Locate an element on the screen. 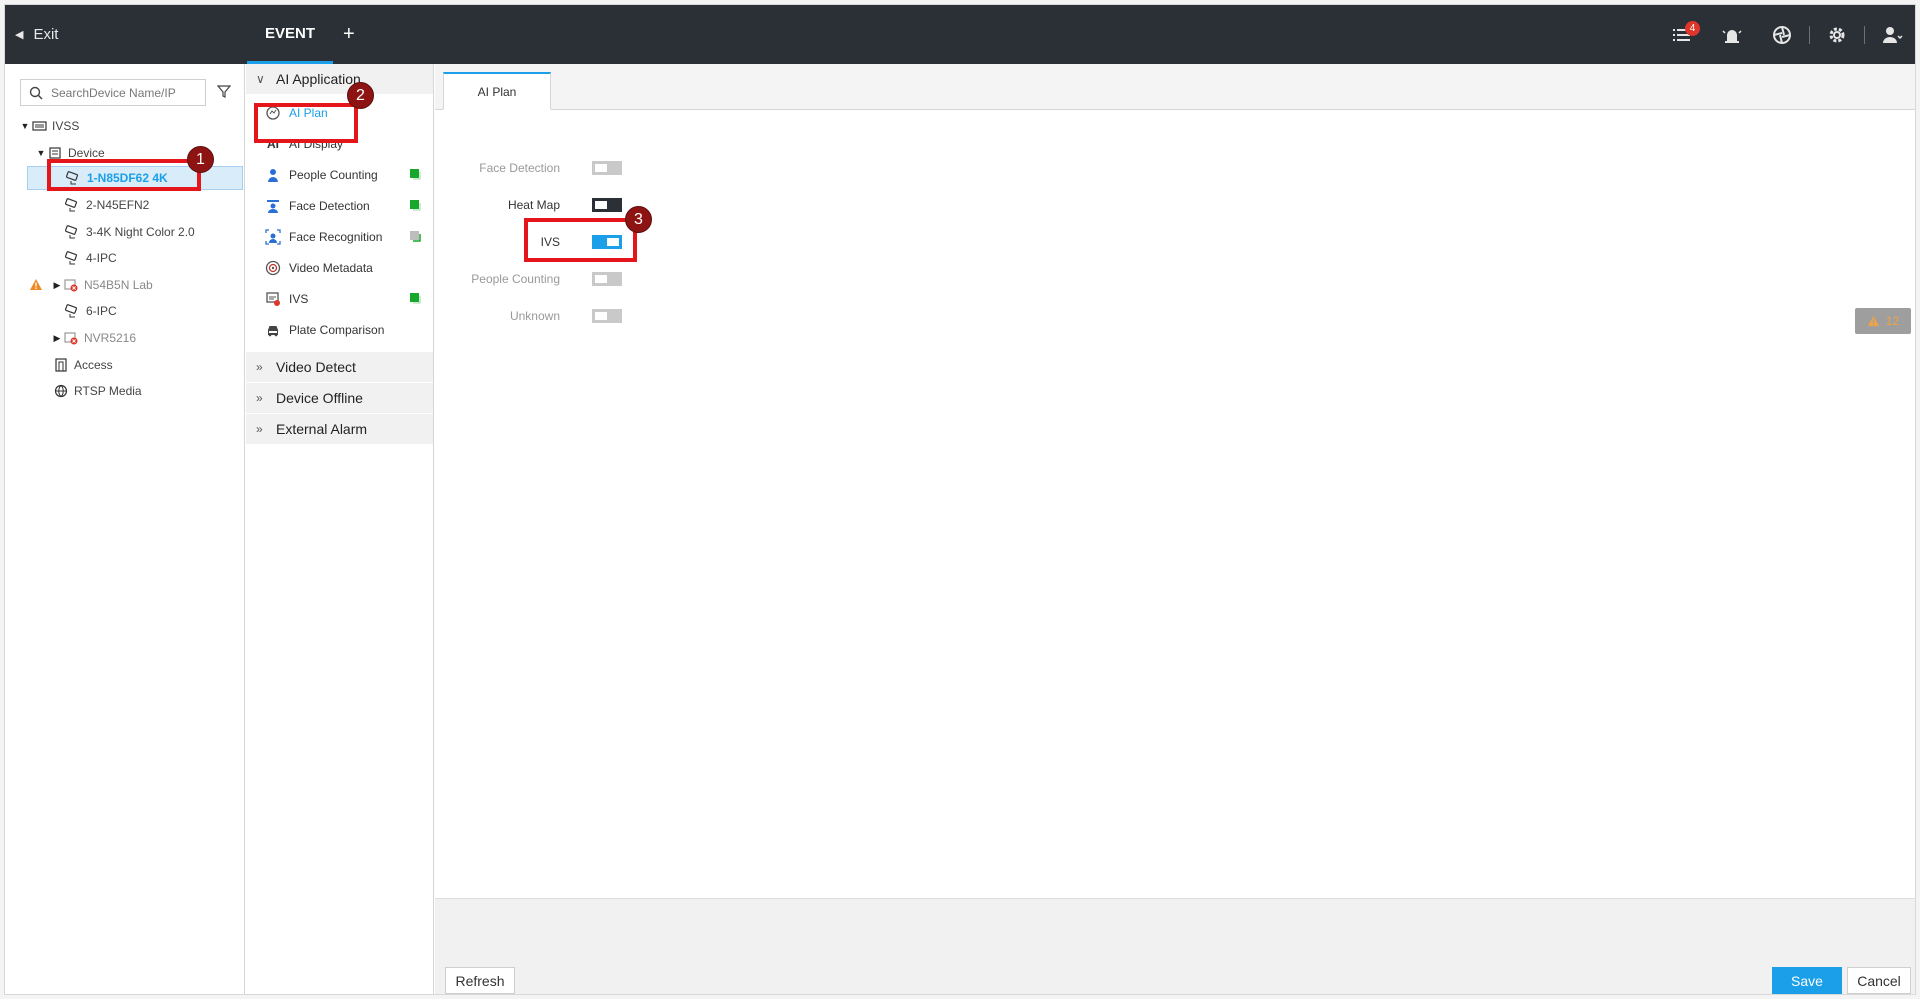 This screenshot has height=999, width=1920. heat-map-toggle is located at coordinates (607, 205).